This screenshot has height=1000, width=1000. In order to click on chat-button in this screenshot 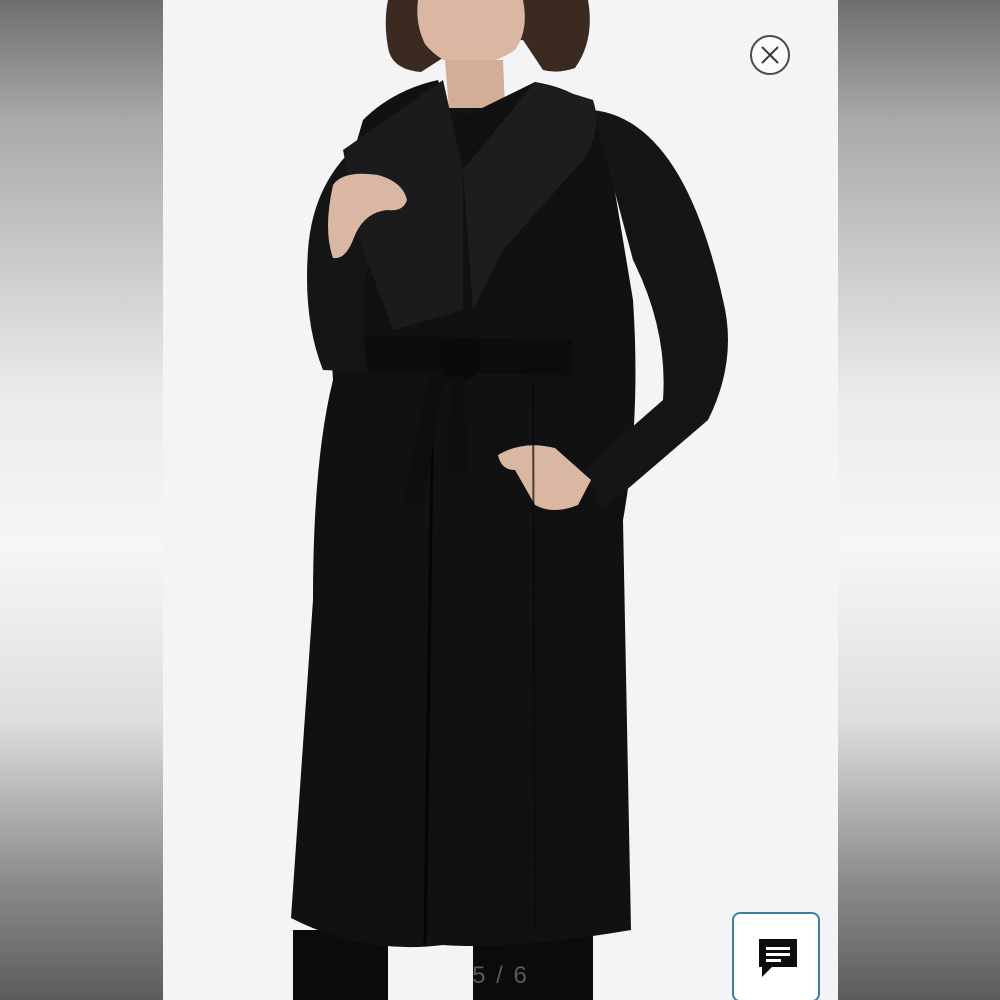, I will do `click(776, 956)`.